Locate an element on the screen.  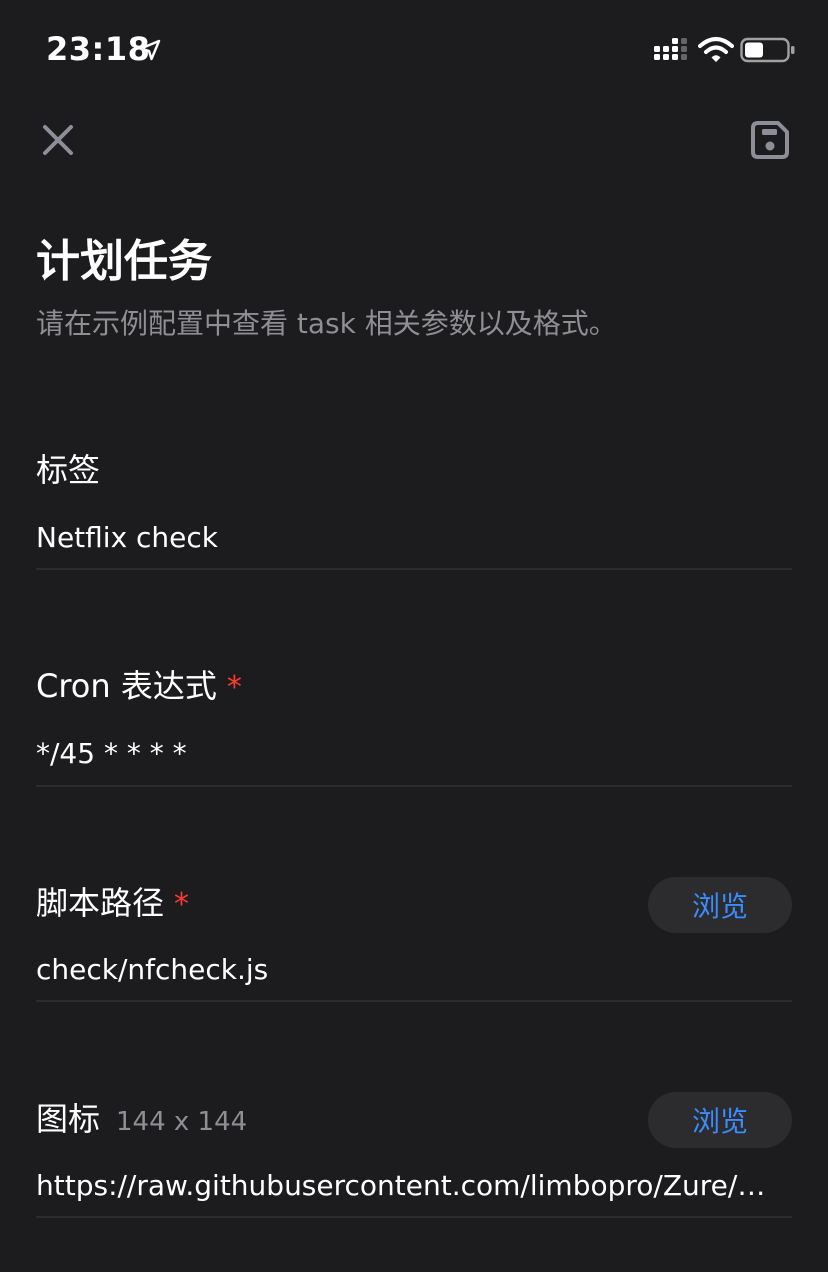
tag-label-text: 标签 is located at coordinates (68, 470).